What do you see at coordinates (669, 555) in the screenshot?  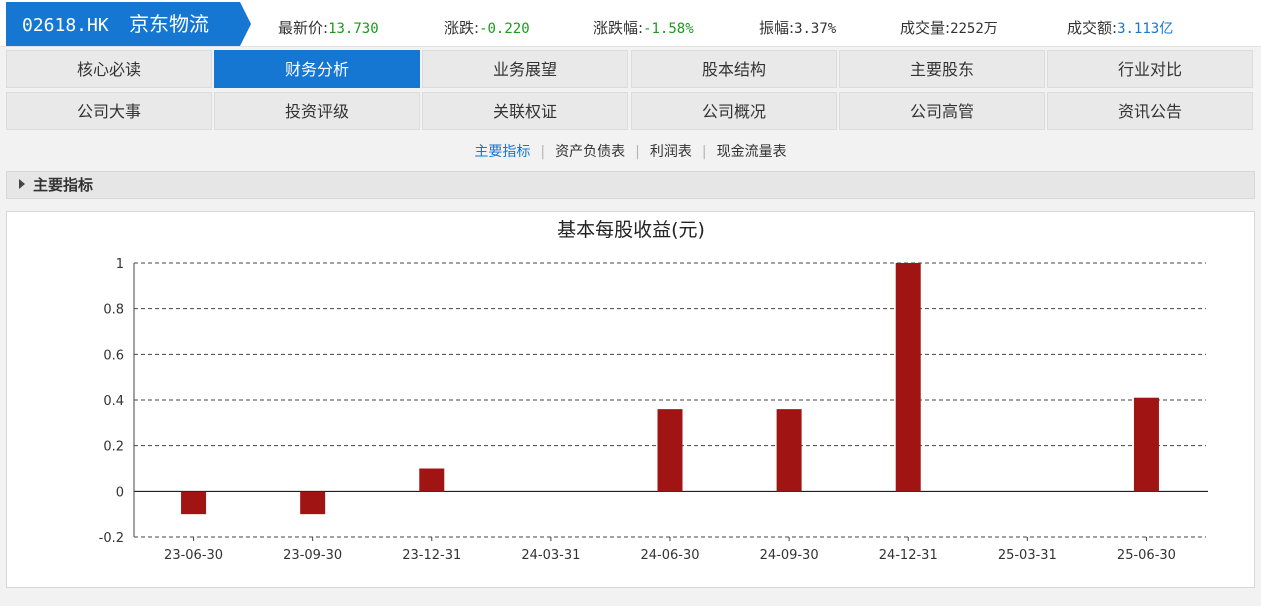 I see `x-tick-label: 24-06-30` at bounding box center [669, 555].